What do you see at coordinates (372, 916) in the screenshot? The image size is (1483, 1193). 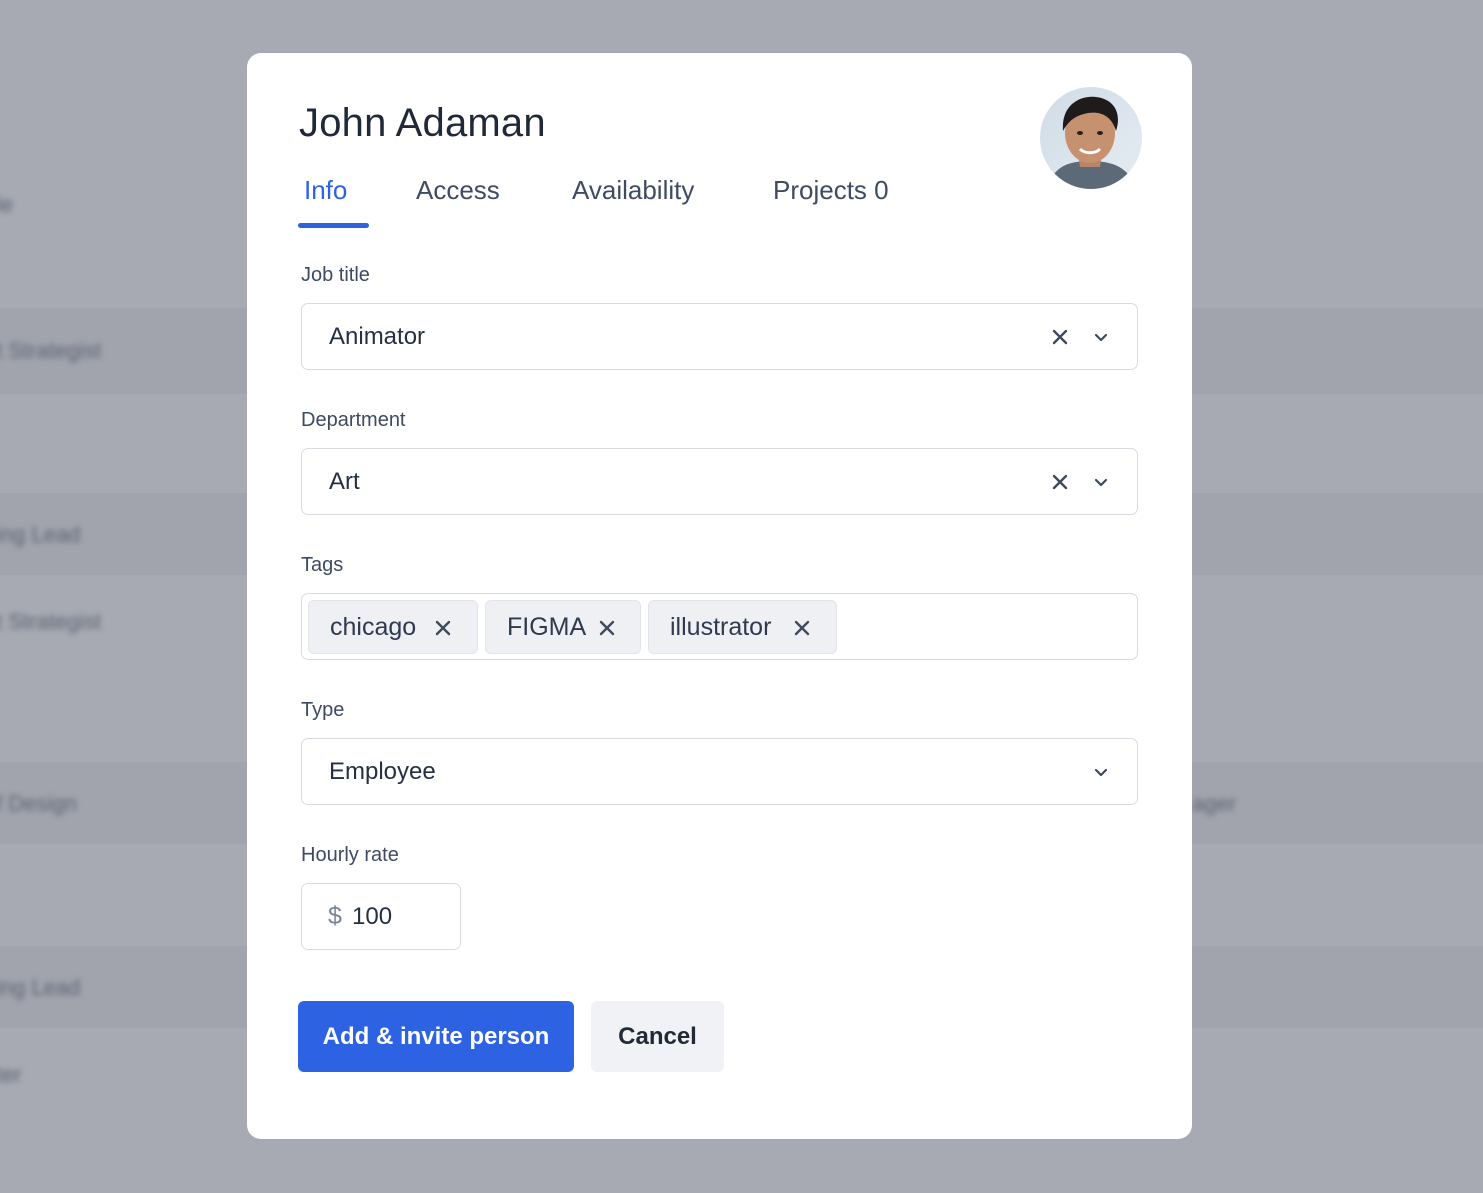 I see `hourly-rate-value: 100` at bounding box center [372, 916].